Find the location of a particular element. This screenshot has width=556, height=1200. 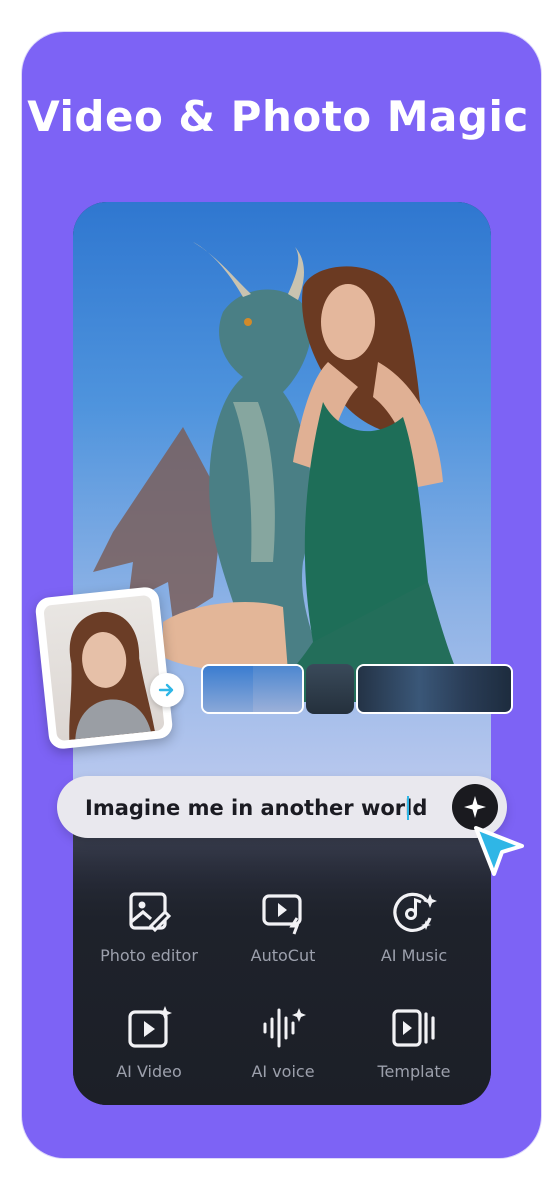

tool-ai-music: AI Music is located at coordinates (414, 926).